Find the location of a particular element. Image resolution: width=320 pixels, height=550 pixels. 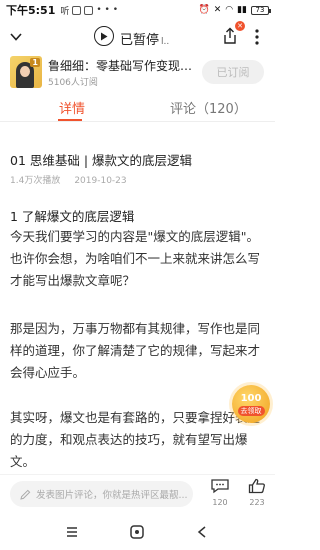

share-icon is located at coordinates (230, 36).